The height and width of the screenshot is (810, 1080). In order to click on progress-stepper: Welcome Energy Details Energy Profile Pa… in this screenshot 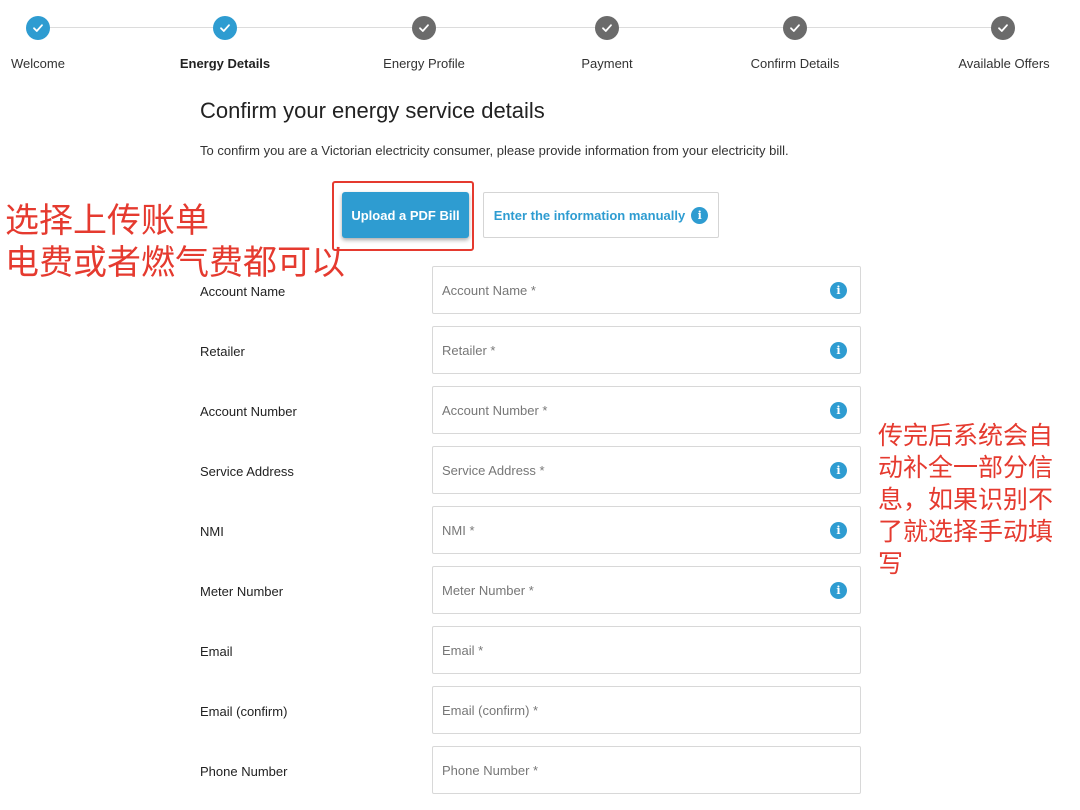, I will do `click(540, 40)`.